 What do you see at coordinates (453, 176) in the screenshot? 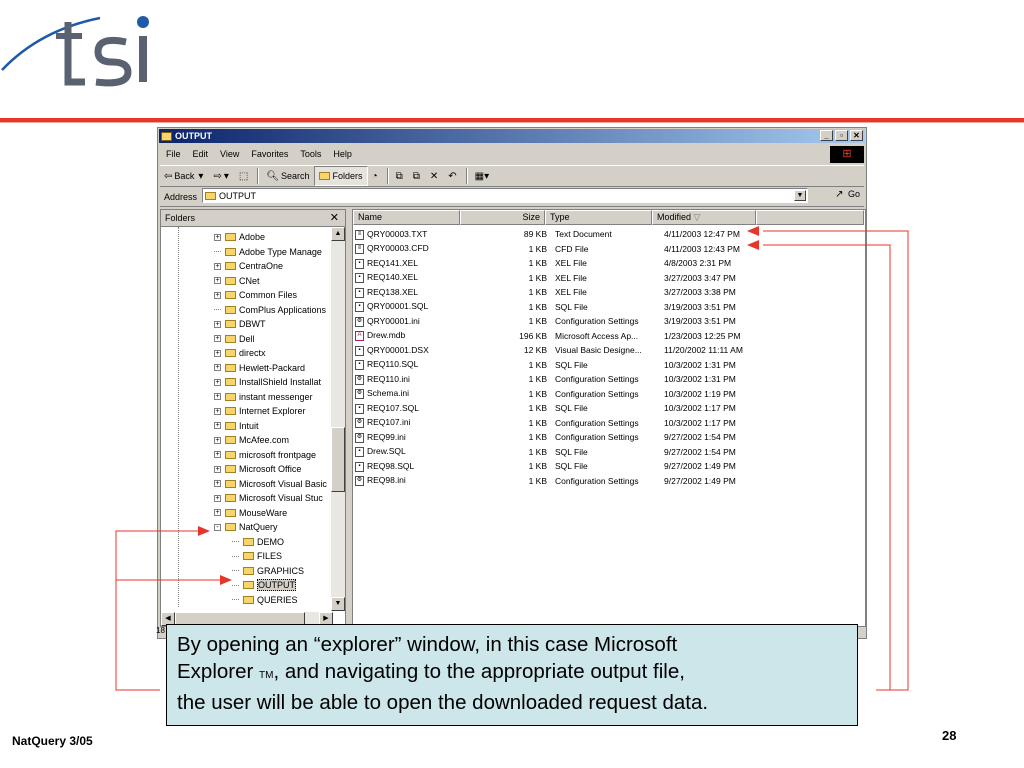
I see `undo-button: ↶` at bounding box center [453, 176].